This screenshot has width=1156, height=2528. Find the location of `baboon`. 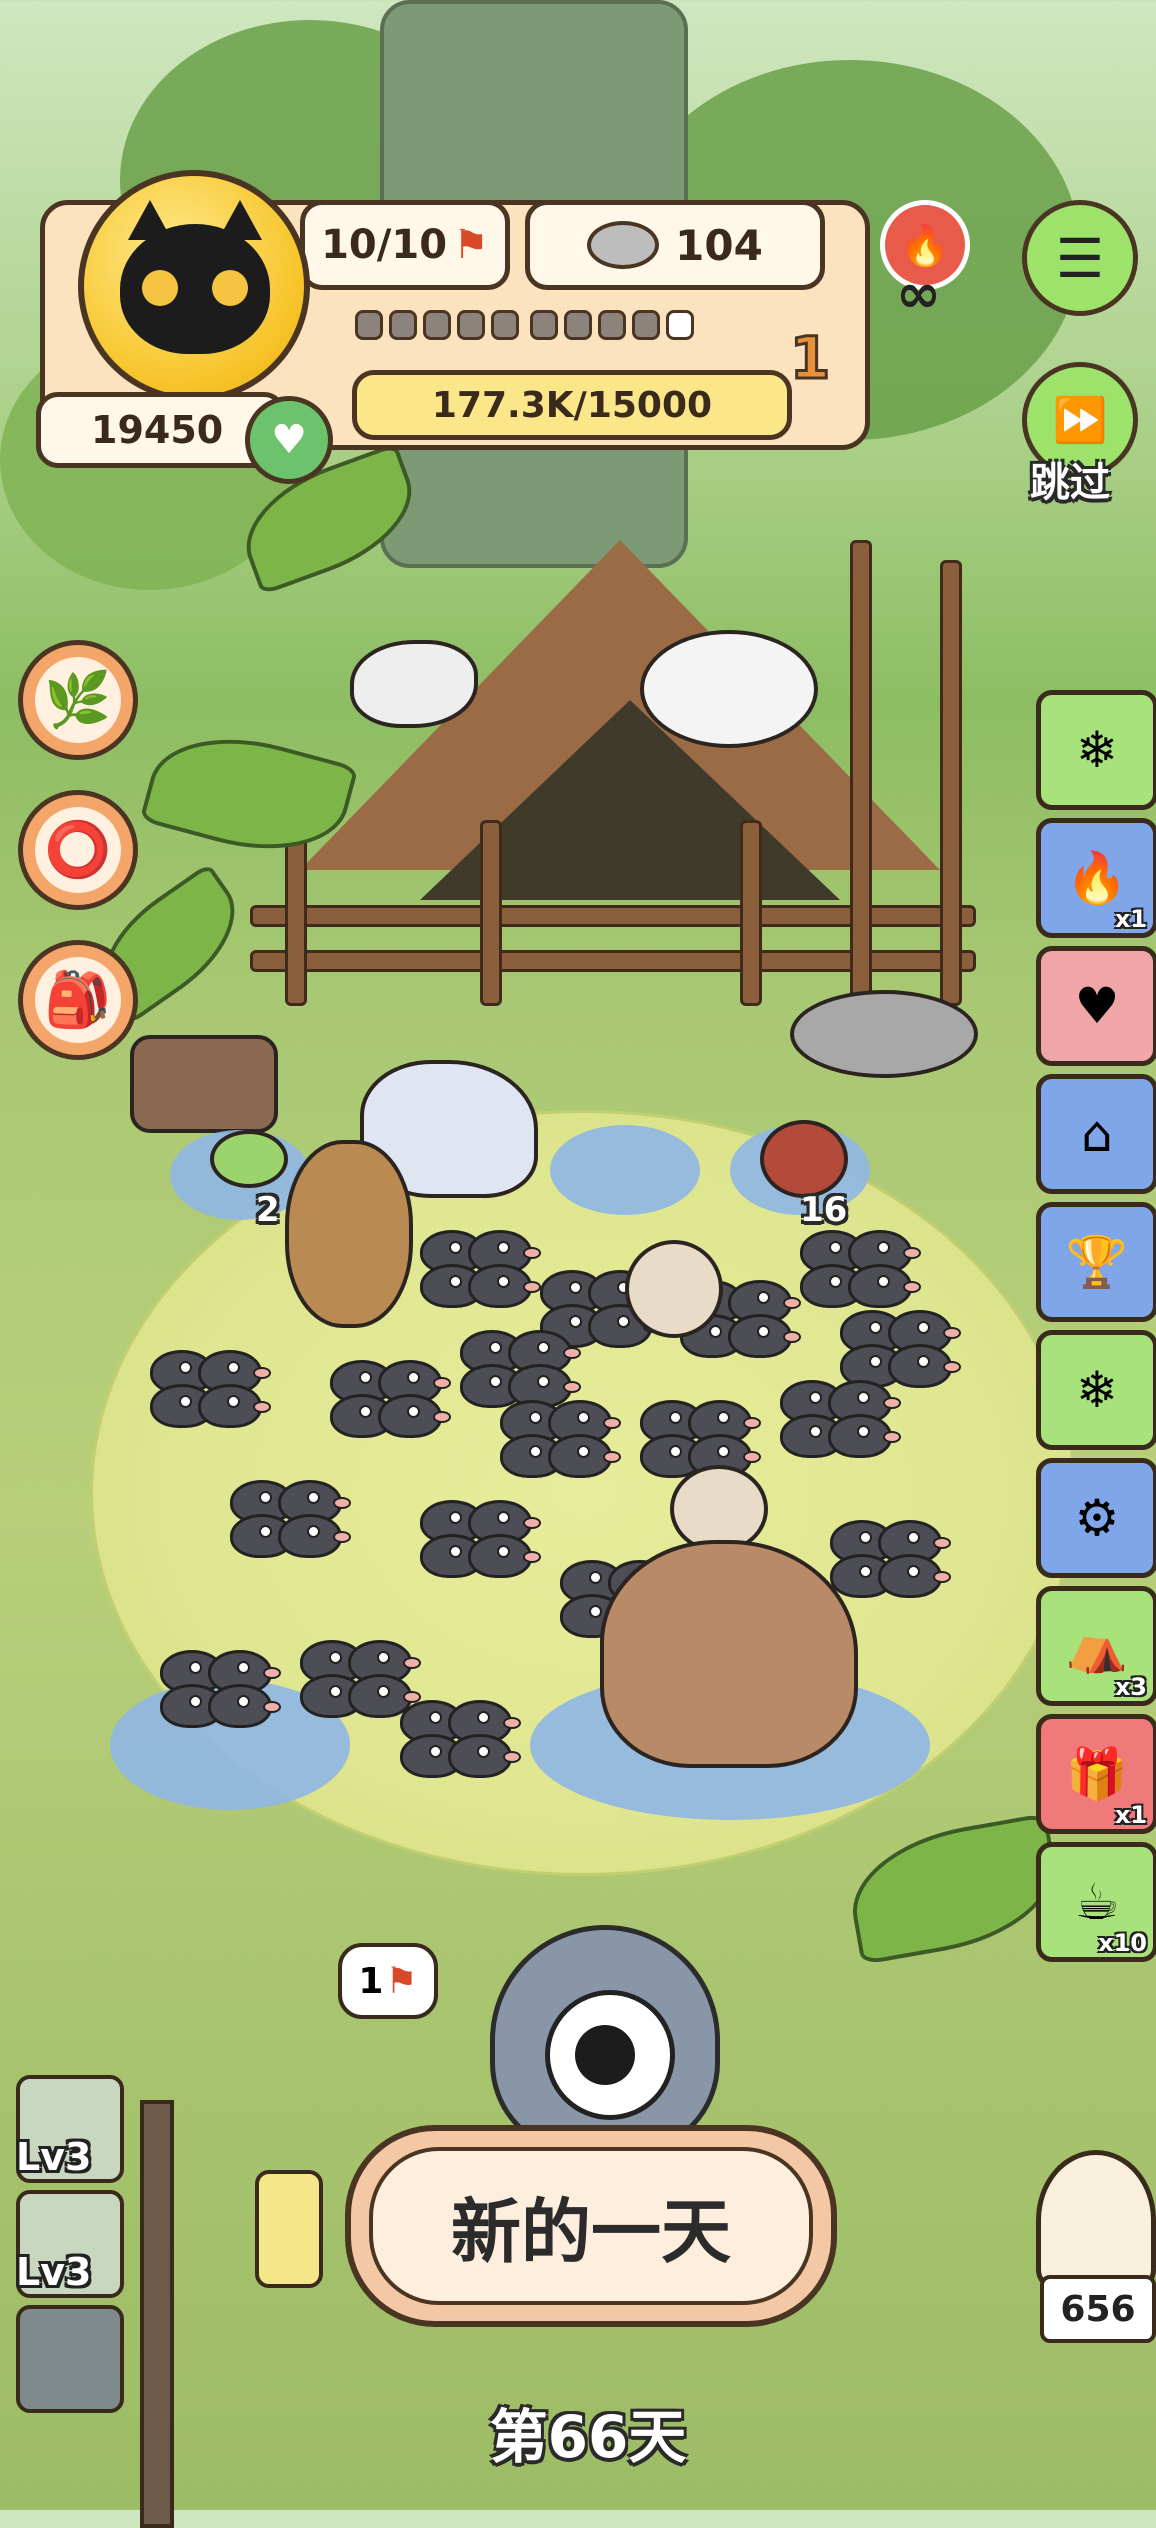

baboon is located at coordinates (349, 1234).